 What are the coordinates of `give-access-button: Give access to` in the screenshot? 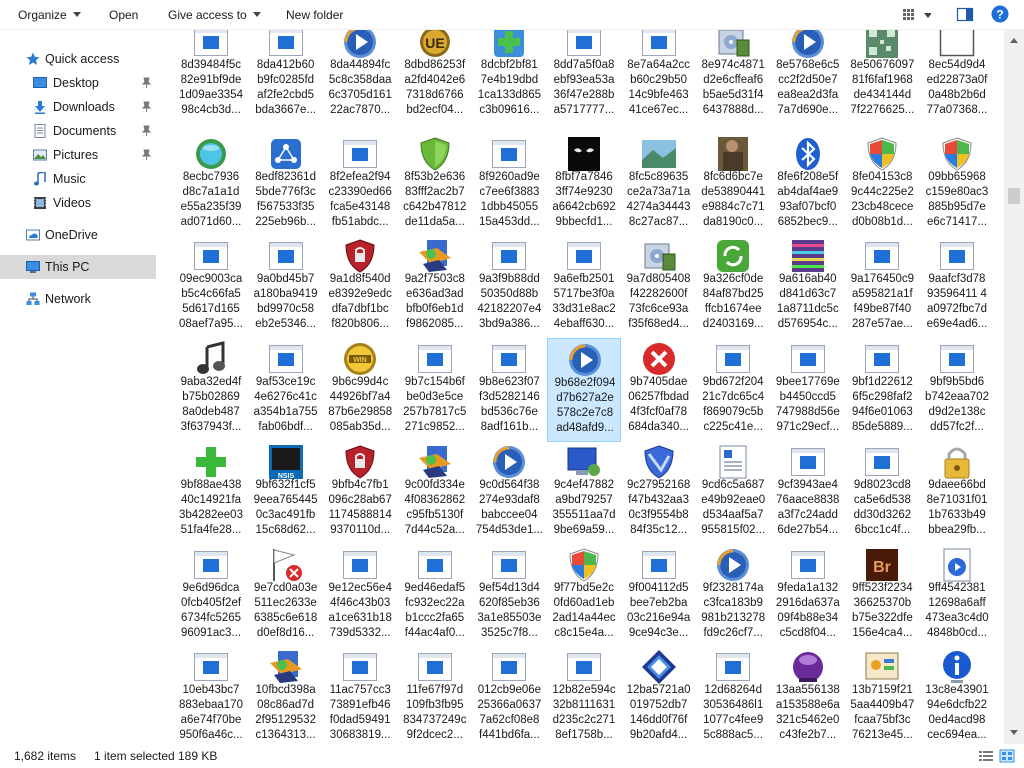 It's located at (214, 15).